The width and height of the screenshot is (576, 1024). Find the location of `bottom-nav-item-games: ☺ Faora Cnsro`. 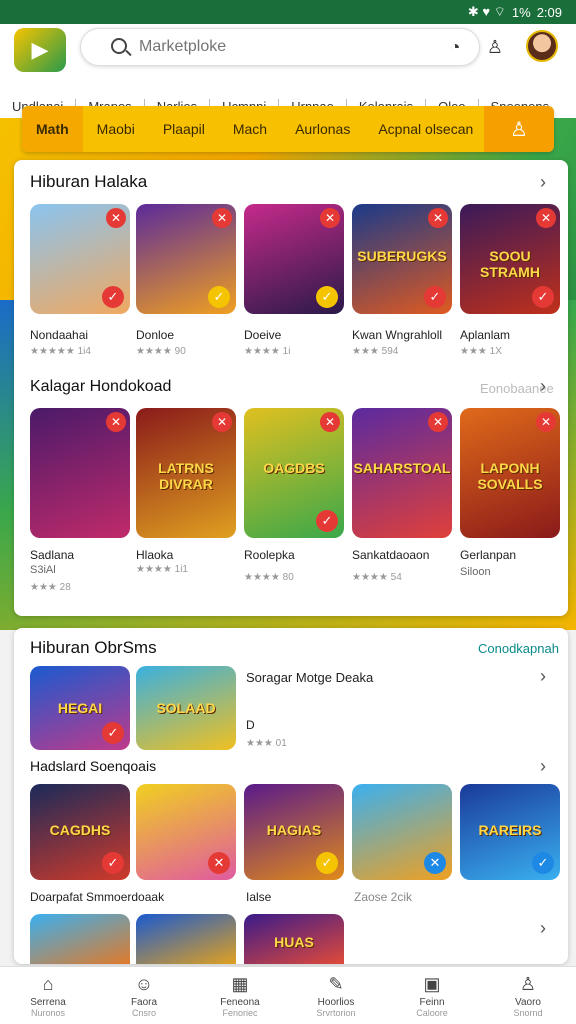

bottom-nav-item-games: ☺ Faora Cnsro is located at coordinates (144, 995).